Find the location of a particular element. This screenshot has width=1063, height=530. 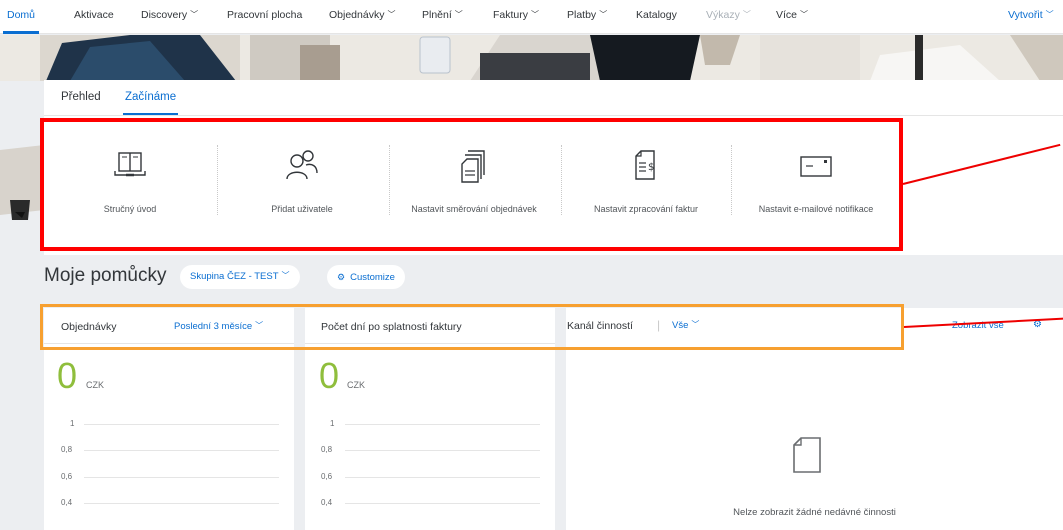

nav-item-more: Více ﹀ is located at coordinates (792, 17).